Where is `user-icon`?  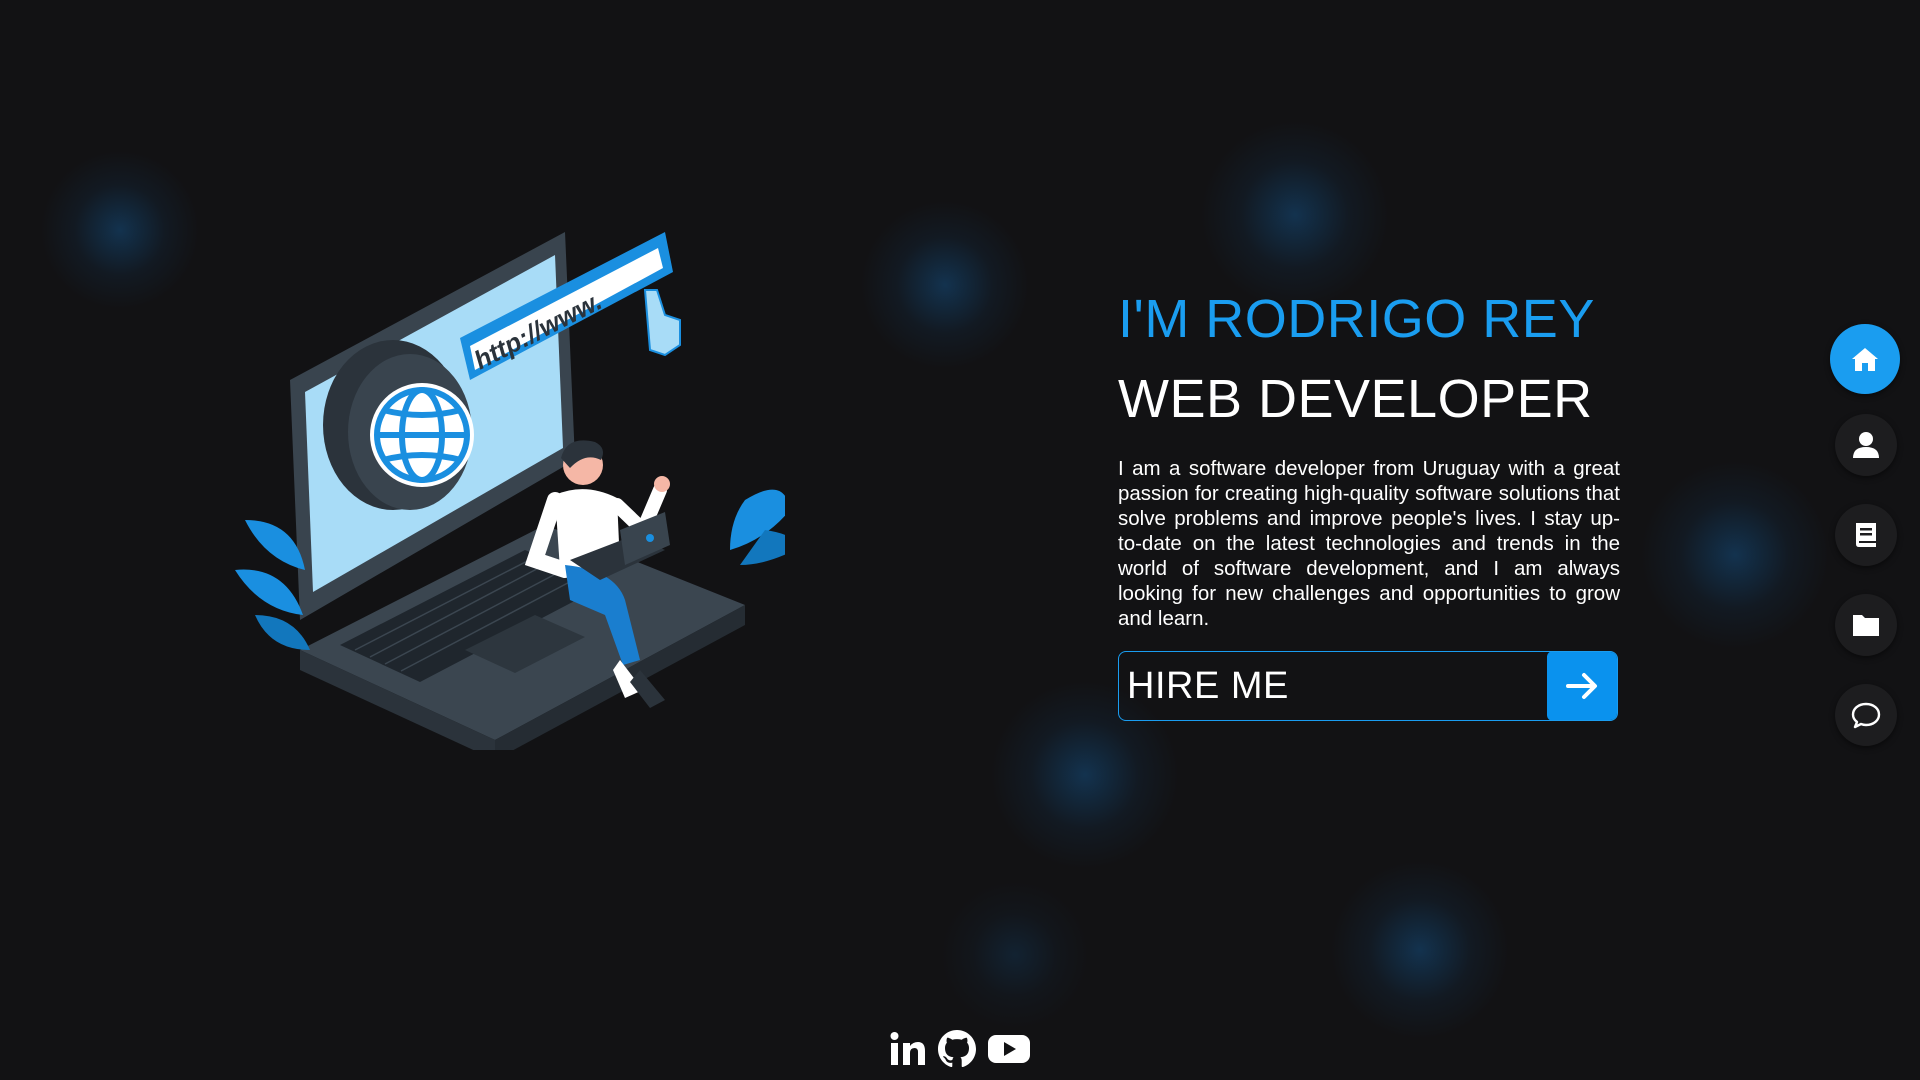
user-icon is located at coordinates (1866, 445).